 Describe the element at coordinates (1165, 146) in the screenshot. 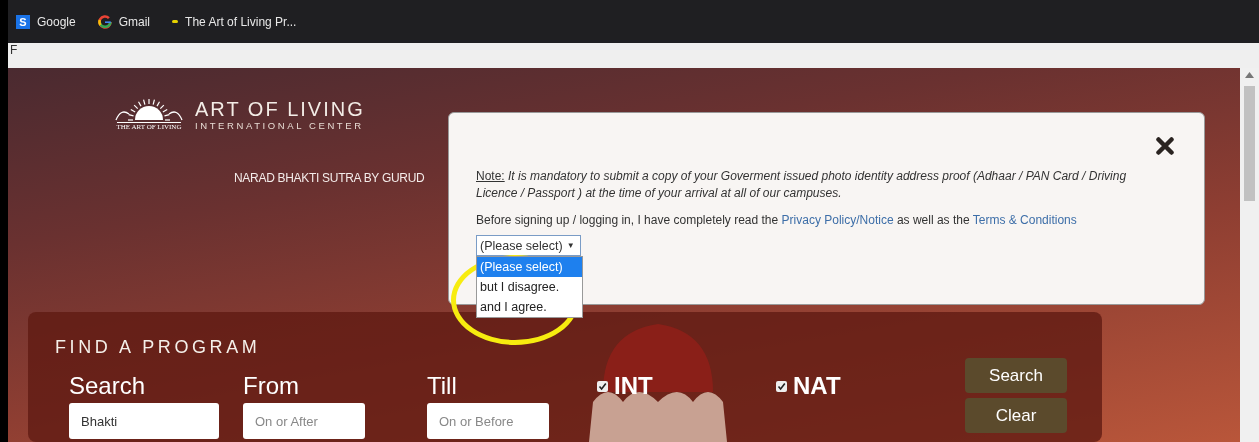

I see `close-icon` at that location.